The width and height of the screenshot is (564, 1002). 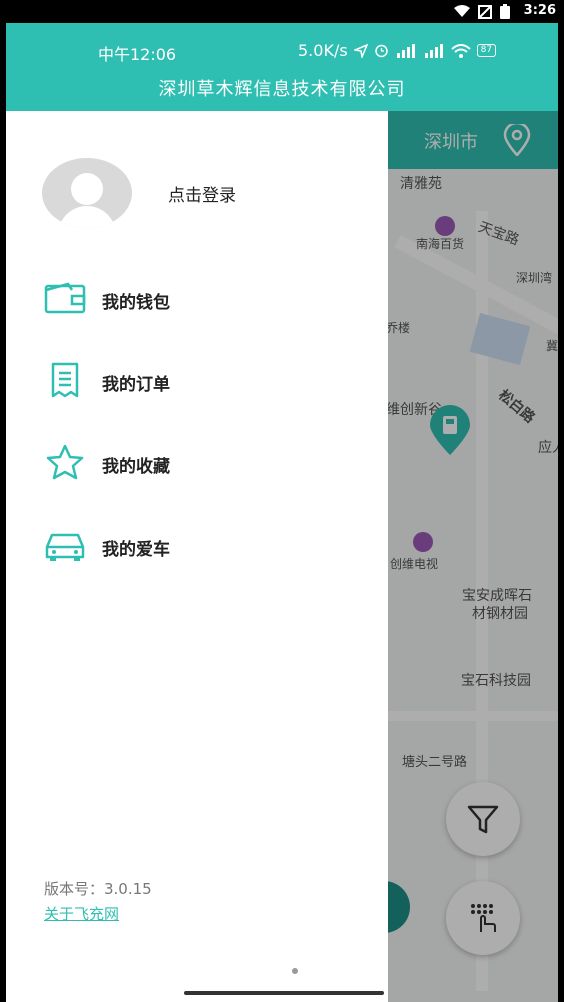 What do you see at coordinates (65, 462) in the screenshot?
I see `star-icon` at bounding box center [65, 462].